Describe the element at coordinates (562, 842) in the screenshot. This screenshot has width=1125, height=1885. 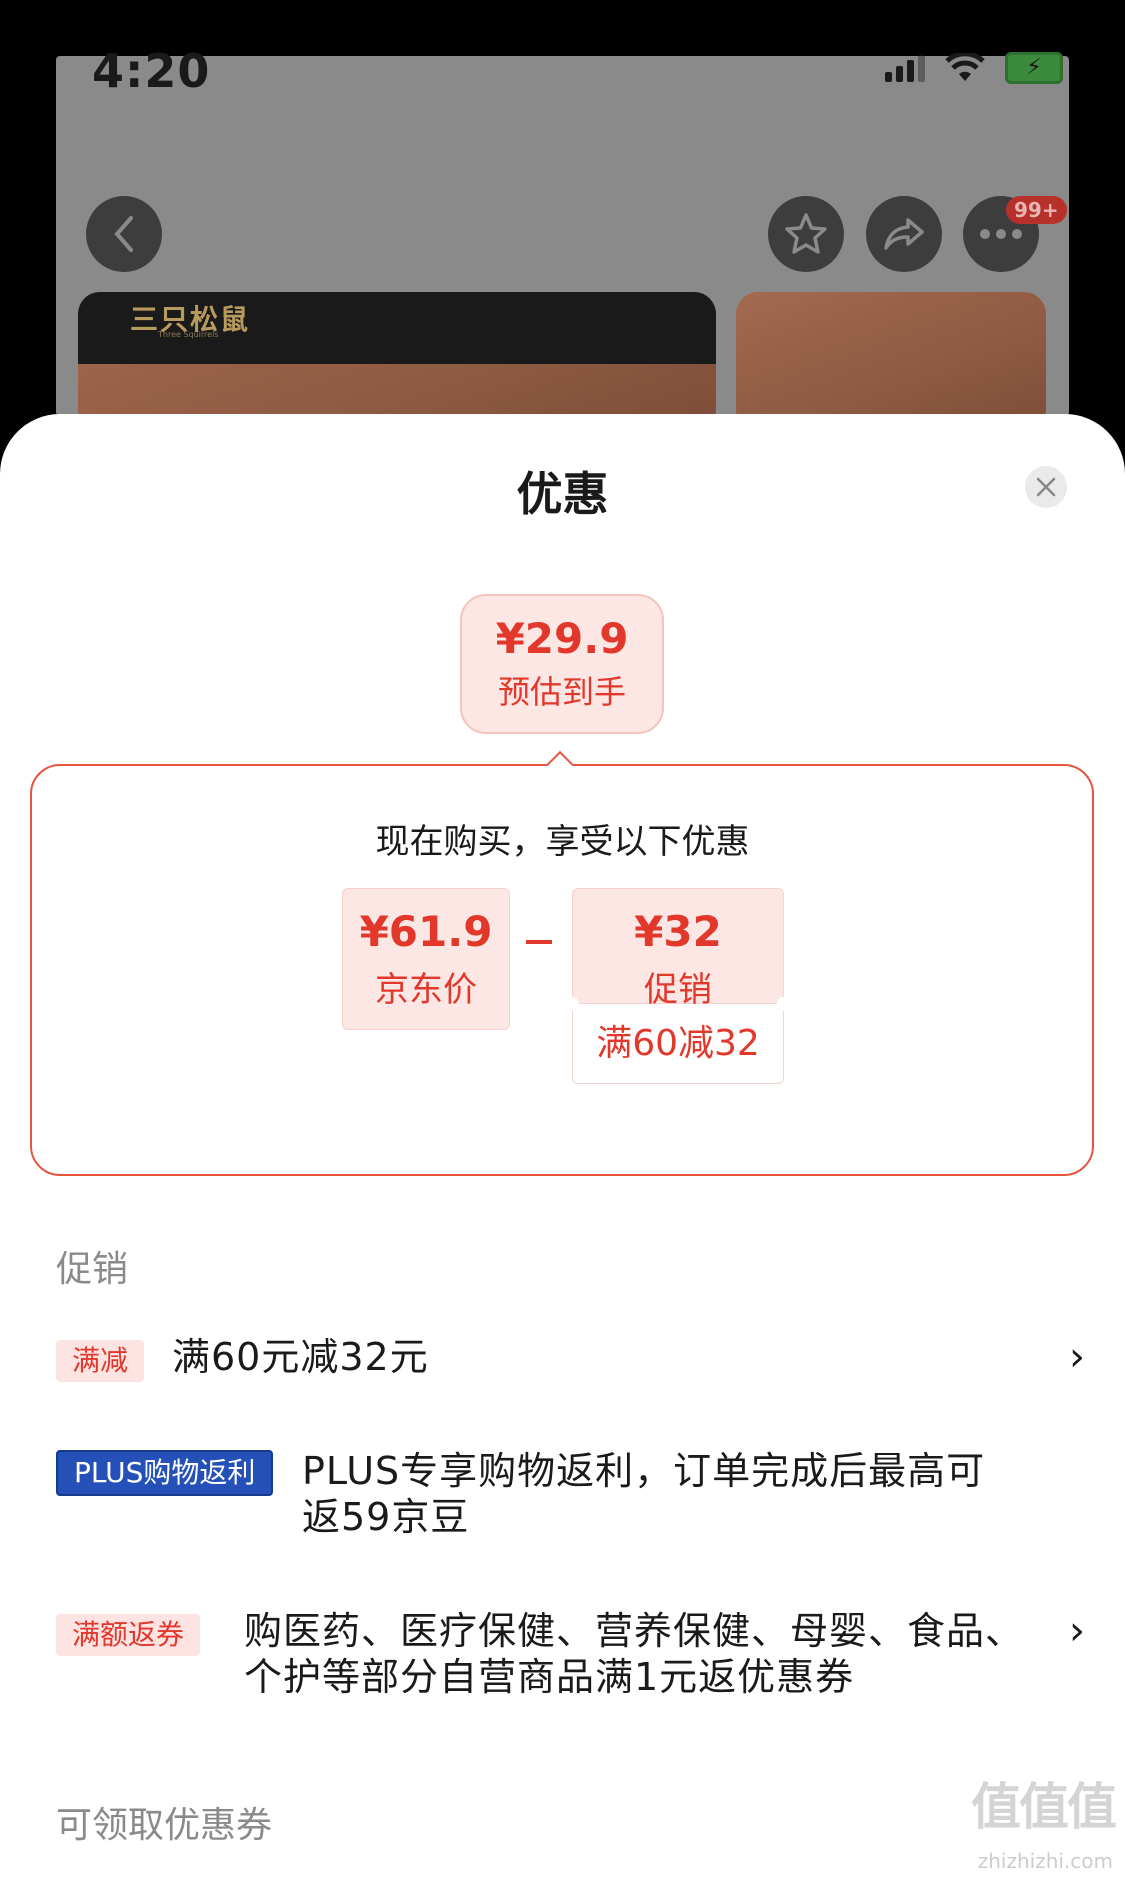
I see `deal-heading: 现在购买，享受以下优惠` at that location.